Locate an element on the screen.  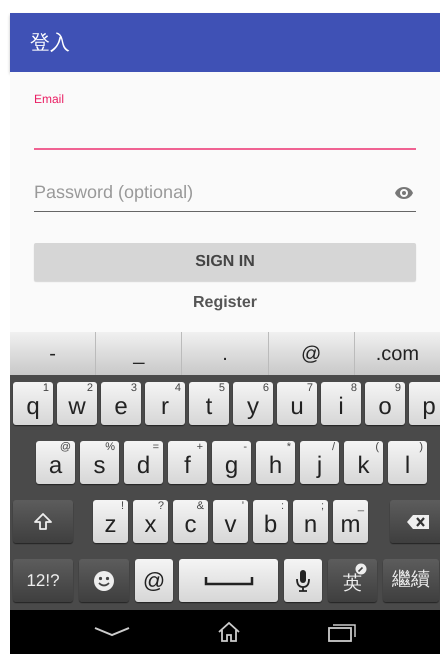
key: * h is located at coordinates (275, 462).